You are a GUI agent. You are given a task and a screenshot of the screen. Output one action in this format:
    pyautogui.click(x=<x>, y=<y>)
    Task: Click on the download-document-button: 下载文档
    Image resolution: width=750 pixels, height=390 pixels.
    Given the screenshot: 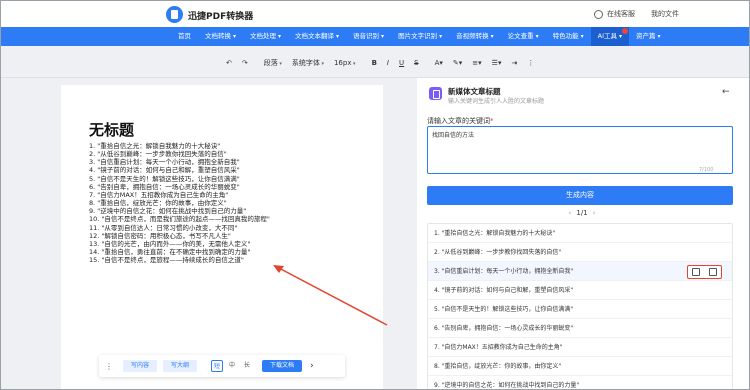 What is the action you would take?
    pyautogui.click(x=282, y=366)
    